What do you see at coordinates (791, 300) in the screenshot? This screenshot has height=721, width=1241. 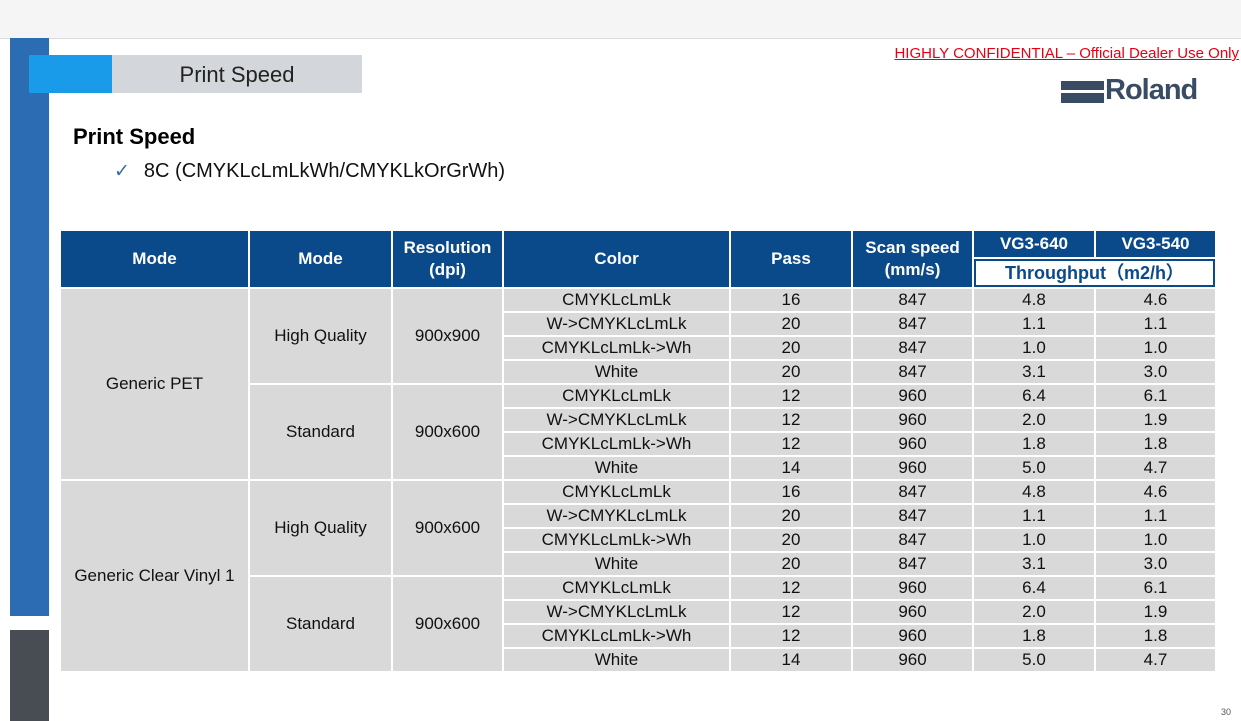 I see `pass-cell: 16` at bounding box center [791, 300].